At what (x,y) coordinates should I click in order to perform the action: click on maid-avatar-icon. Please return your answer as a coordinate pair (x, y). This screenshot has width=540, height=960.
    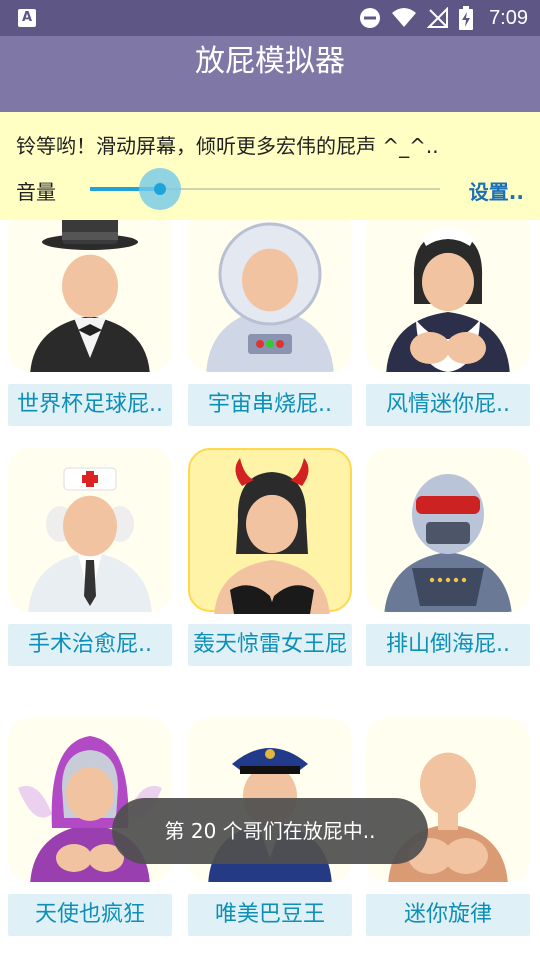
    Looking at the image, I should click on (448, 296).